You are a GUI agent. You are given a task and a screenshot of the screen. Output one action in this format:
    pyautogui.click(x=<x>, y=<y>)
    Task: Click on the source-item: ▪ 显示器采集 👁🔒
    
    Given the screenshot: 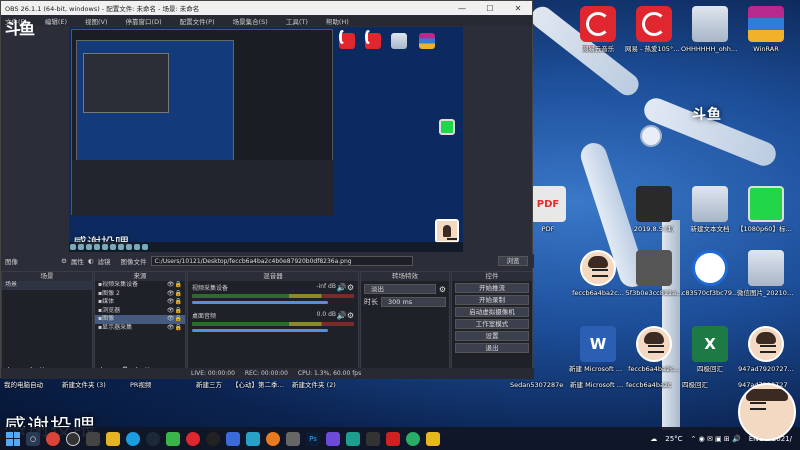 What is the action you would take?
    pyautogui.click(x=140, y=328)
    